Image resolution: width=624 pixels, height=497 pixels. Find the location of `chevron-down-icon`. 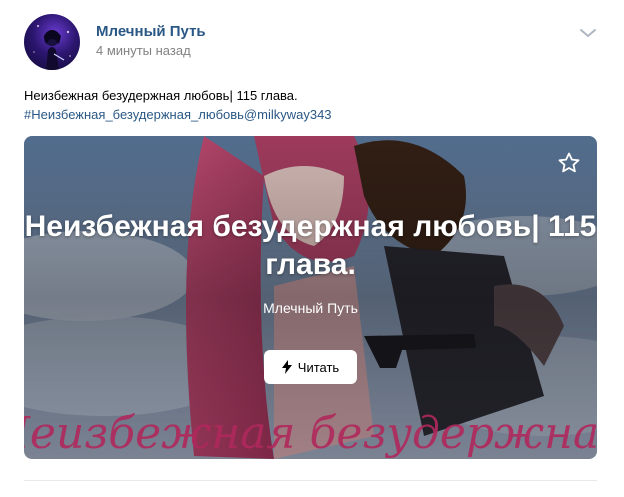

chevron-down-icon is located at coordinates (588, 33).